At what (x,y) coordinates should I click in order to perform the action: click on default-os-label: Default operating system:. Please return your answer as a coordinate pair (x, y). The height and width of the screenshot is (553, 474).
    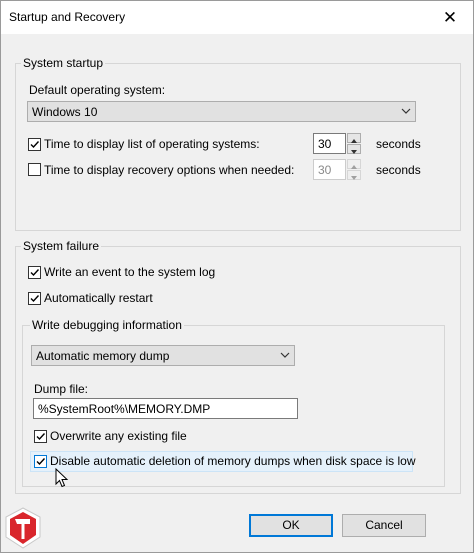
    Looking at the image, I should click on (97, 90).